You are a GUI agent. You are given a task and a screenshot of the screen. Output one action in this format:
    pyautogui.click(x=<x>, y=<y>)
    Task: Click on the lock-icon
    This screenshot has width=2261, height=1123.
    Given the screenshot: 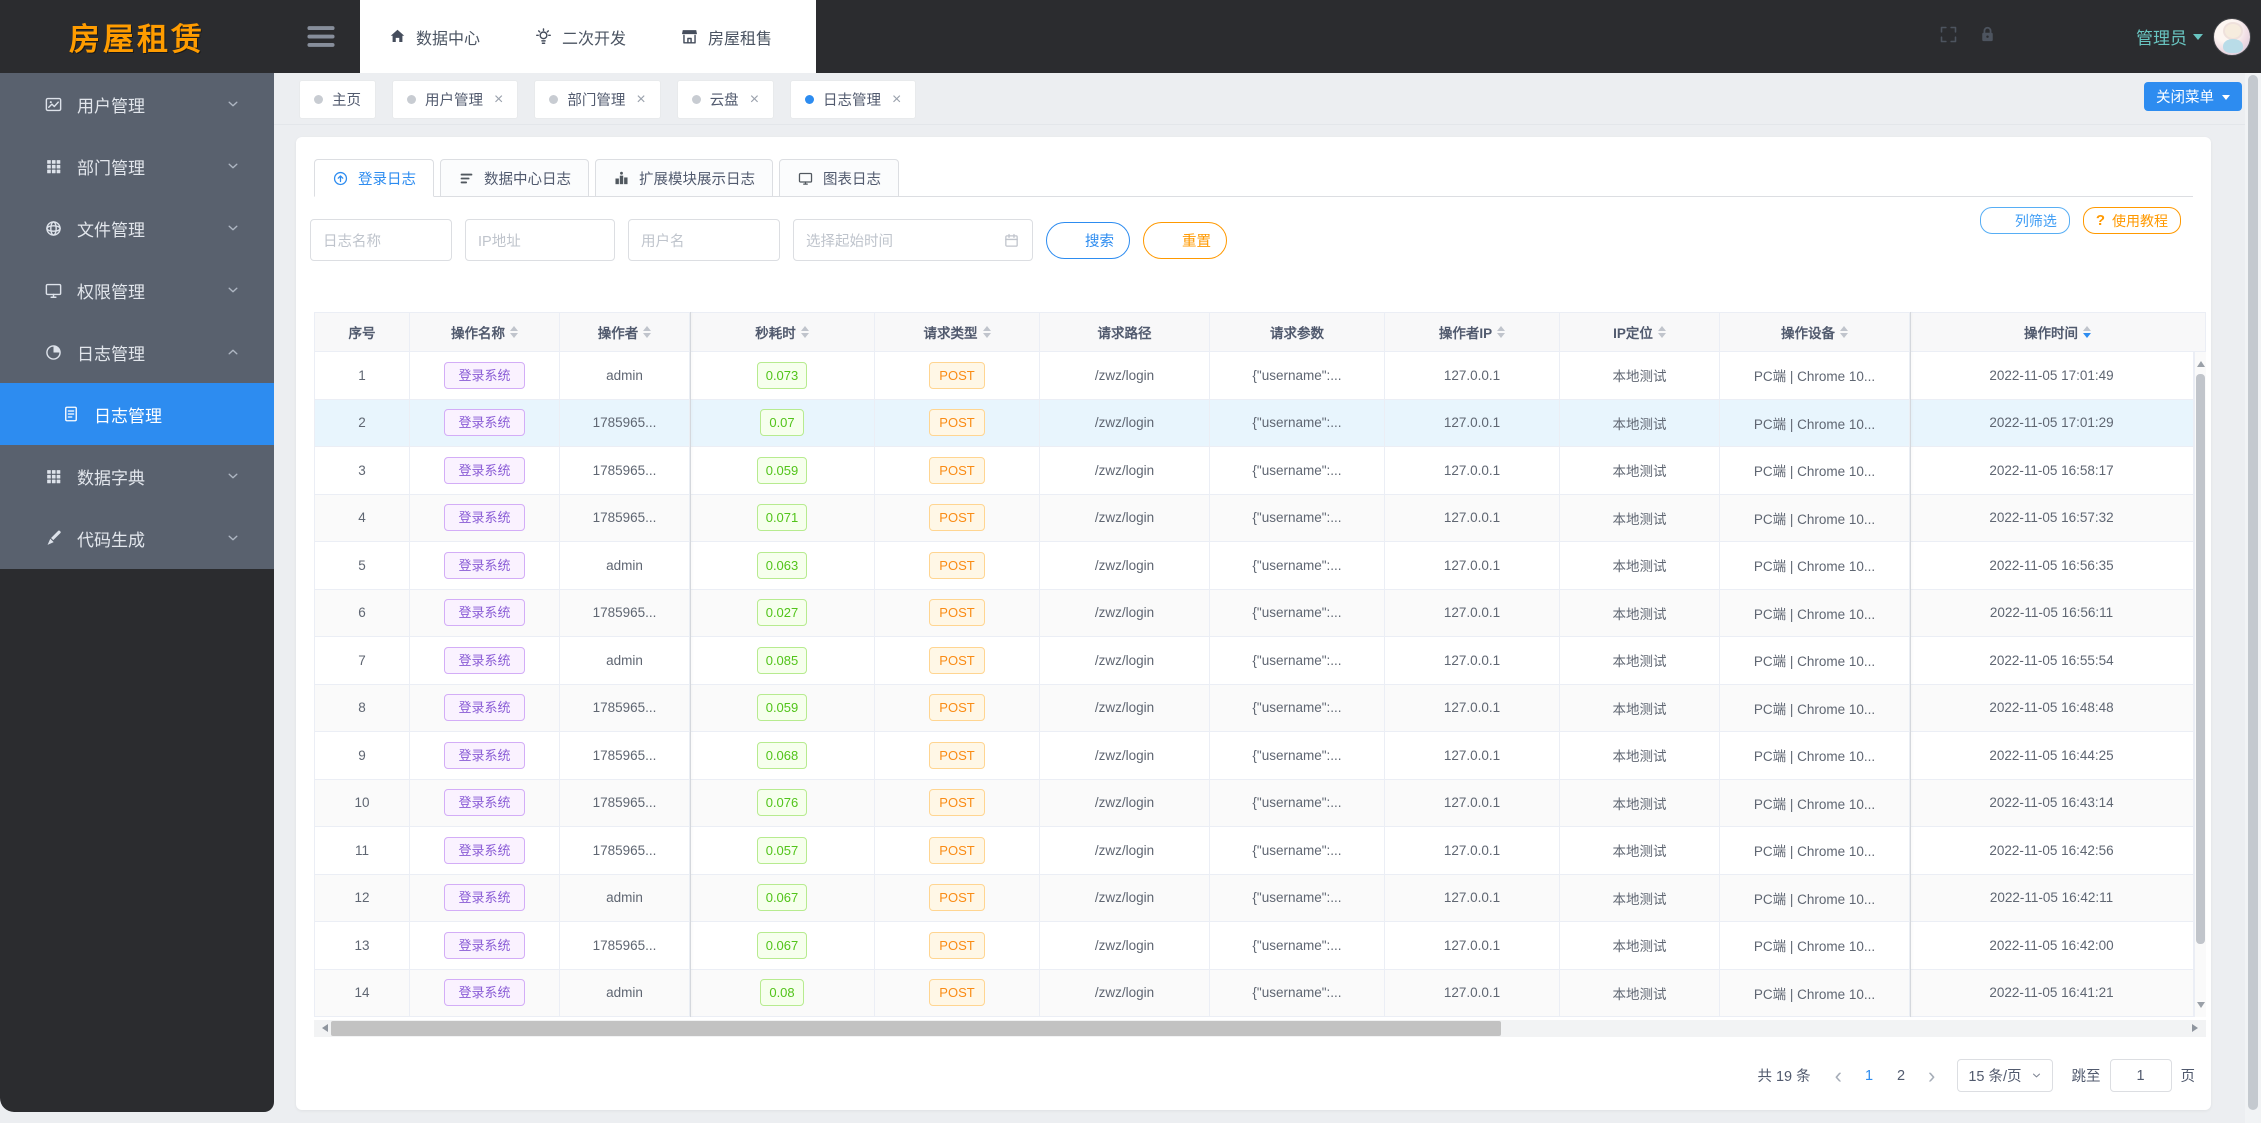 What is the action you would take?
    pyautogui.click(x=1987, y=37)
    